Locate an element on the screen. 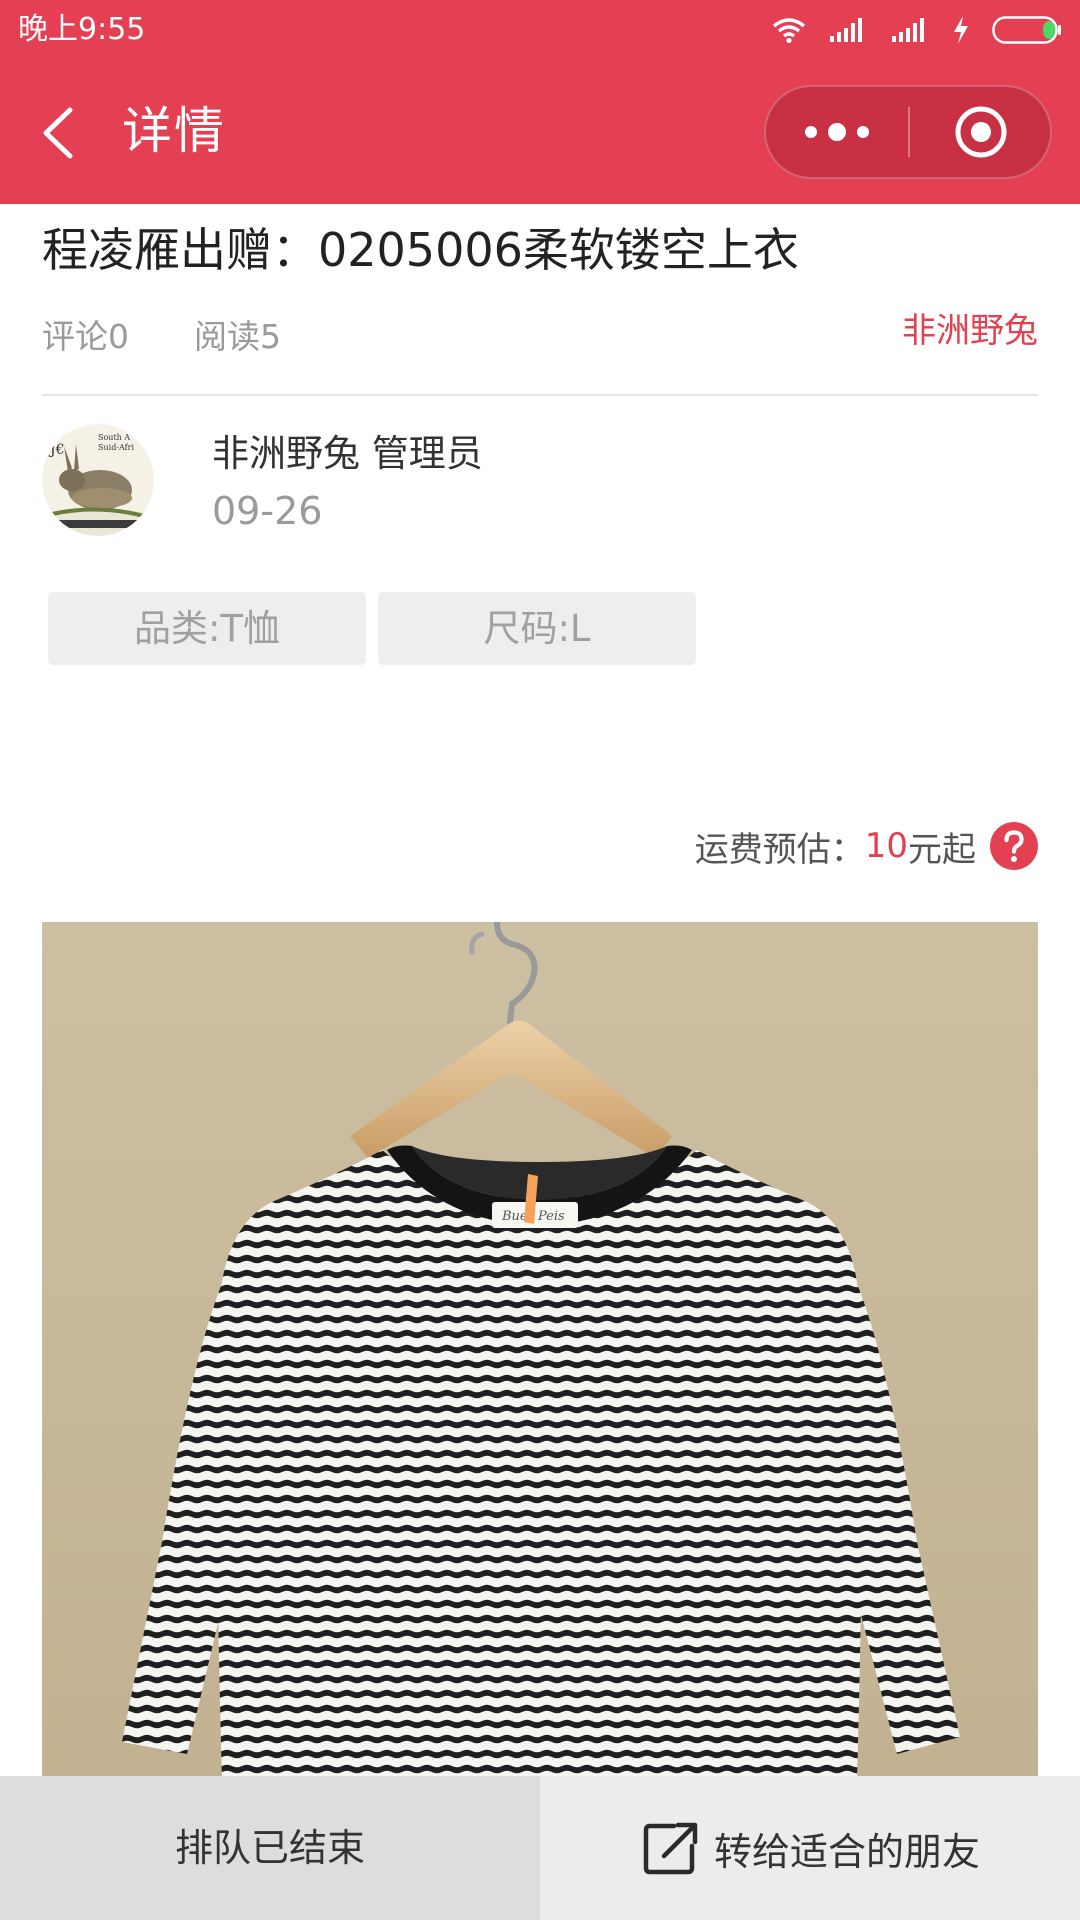 The width and height of the screenshot is (1080, 1920). more-button is located at coordinates (837, 132).